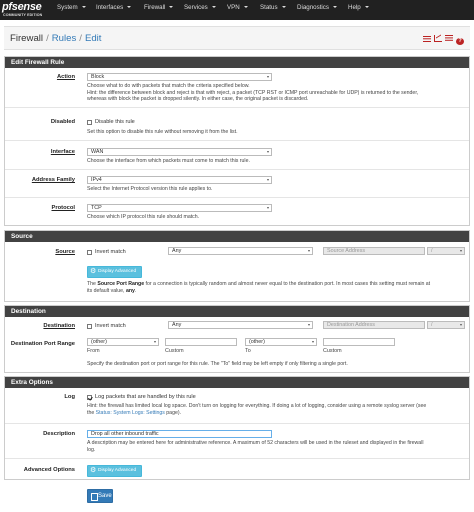 This screenshot has width=474, height=512. I want to click on disable-rule-text: Disable this rule, so click(115, 122).